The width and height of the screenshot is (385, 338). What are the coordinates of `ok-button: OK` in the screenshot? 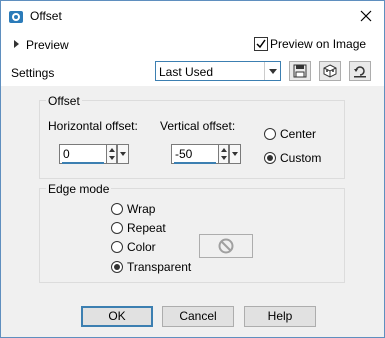 It's located at (117, 316).